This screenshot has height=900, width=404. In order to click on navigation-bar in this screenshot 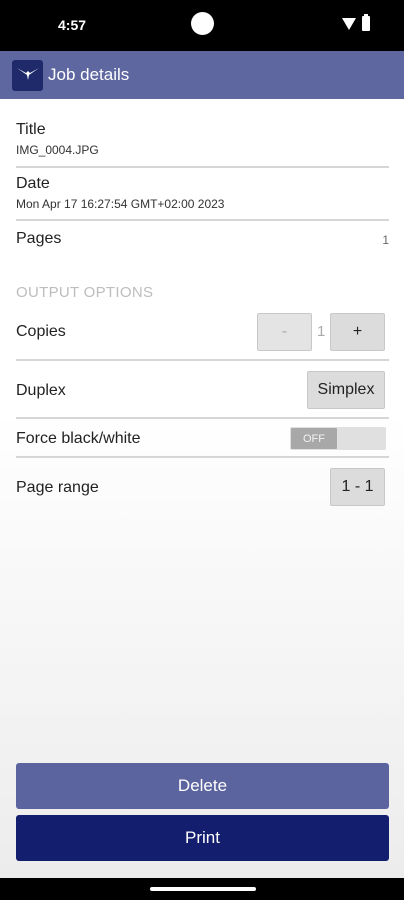, I will do `click(202, 889)`.